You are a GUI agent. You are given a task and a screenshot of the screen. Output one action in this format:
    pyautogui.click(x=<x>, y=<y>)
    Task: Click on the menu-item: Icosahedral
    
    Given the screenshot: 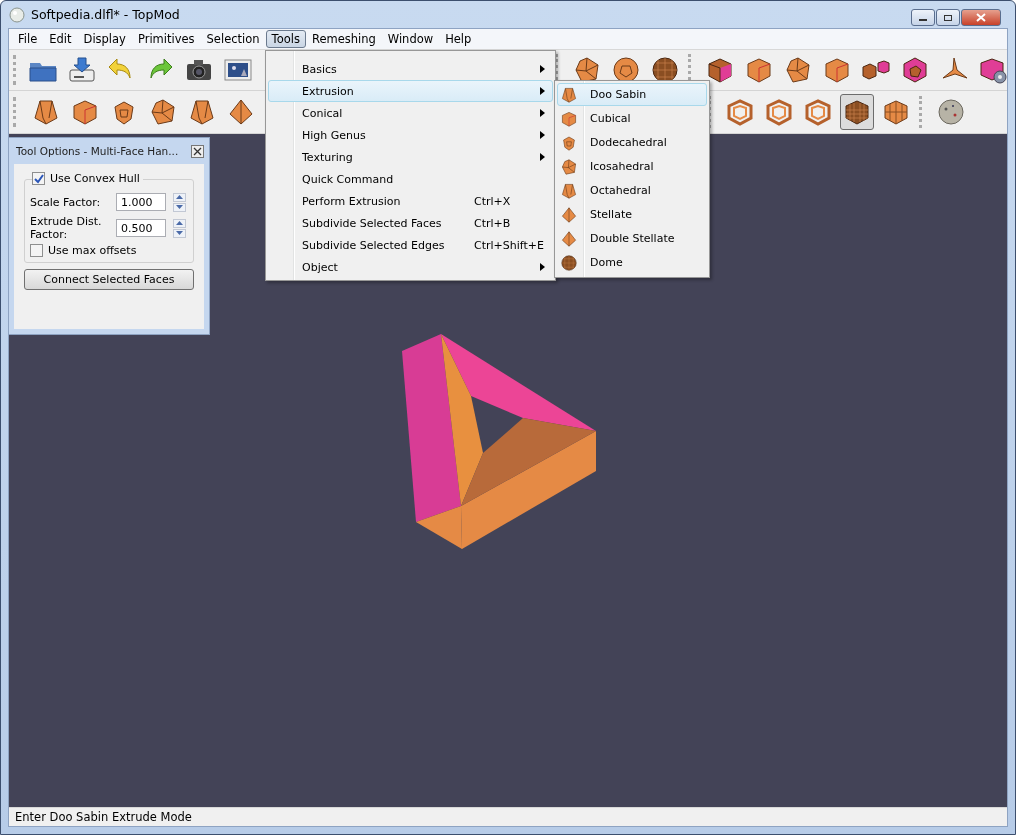 What is the action you would take?
    pyautogui.click(x=632, y=166)
    